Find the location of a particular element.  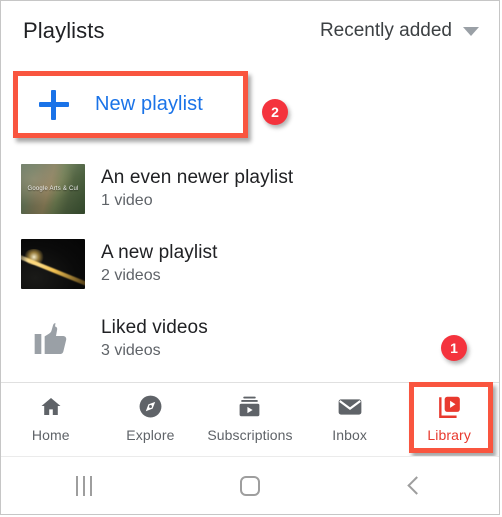

highlight-box-library is located at coordinates (451, 417).